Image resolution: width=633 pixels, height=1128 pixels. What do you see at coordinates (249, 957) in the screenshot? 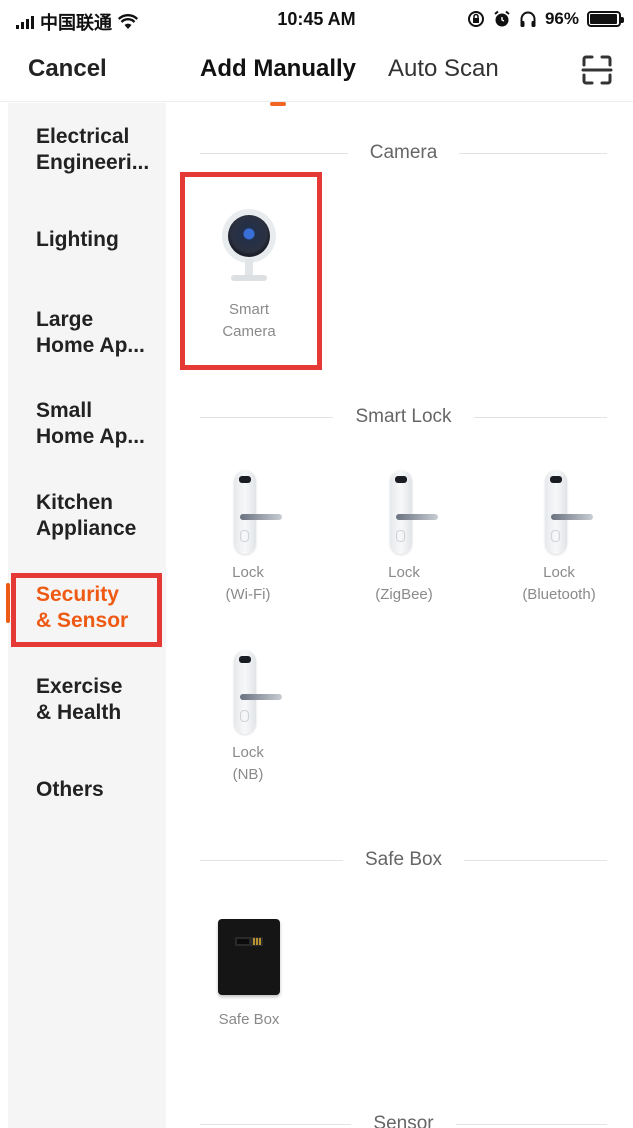
I see `safe-box-icon` at bounding box center [249, 957].